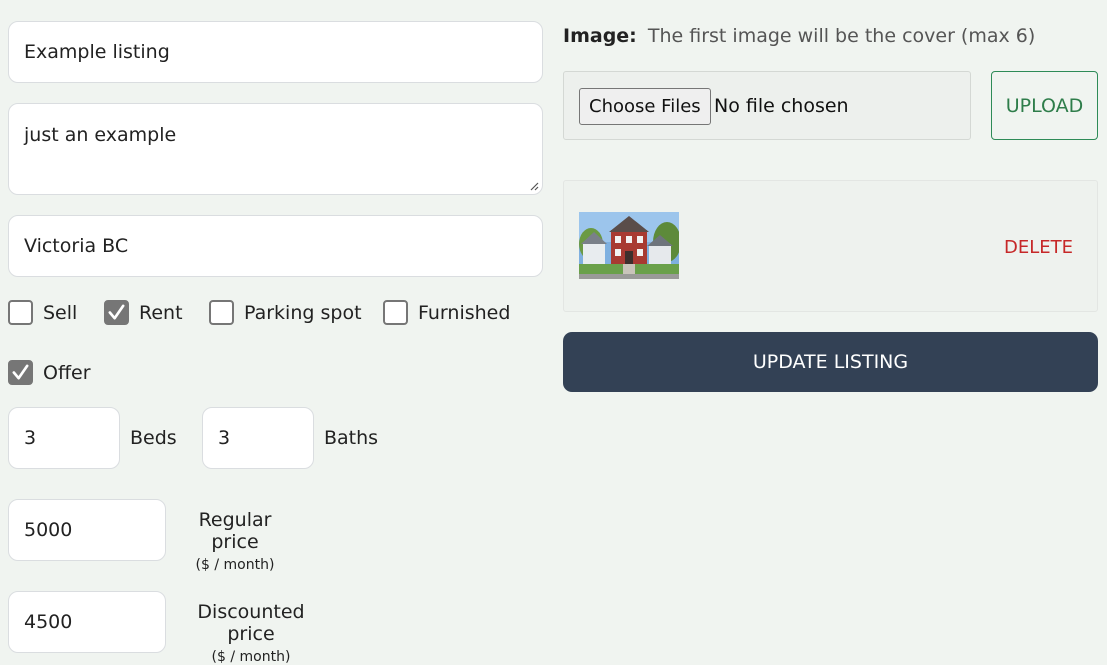  Describe the element at coordinates (60, 312) in the screenshot. I see `checkbox-sell-label: Sell` at that location.